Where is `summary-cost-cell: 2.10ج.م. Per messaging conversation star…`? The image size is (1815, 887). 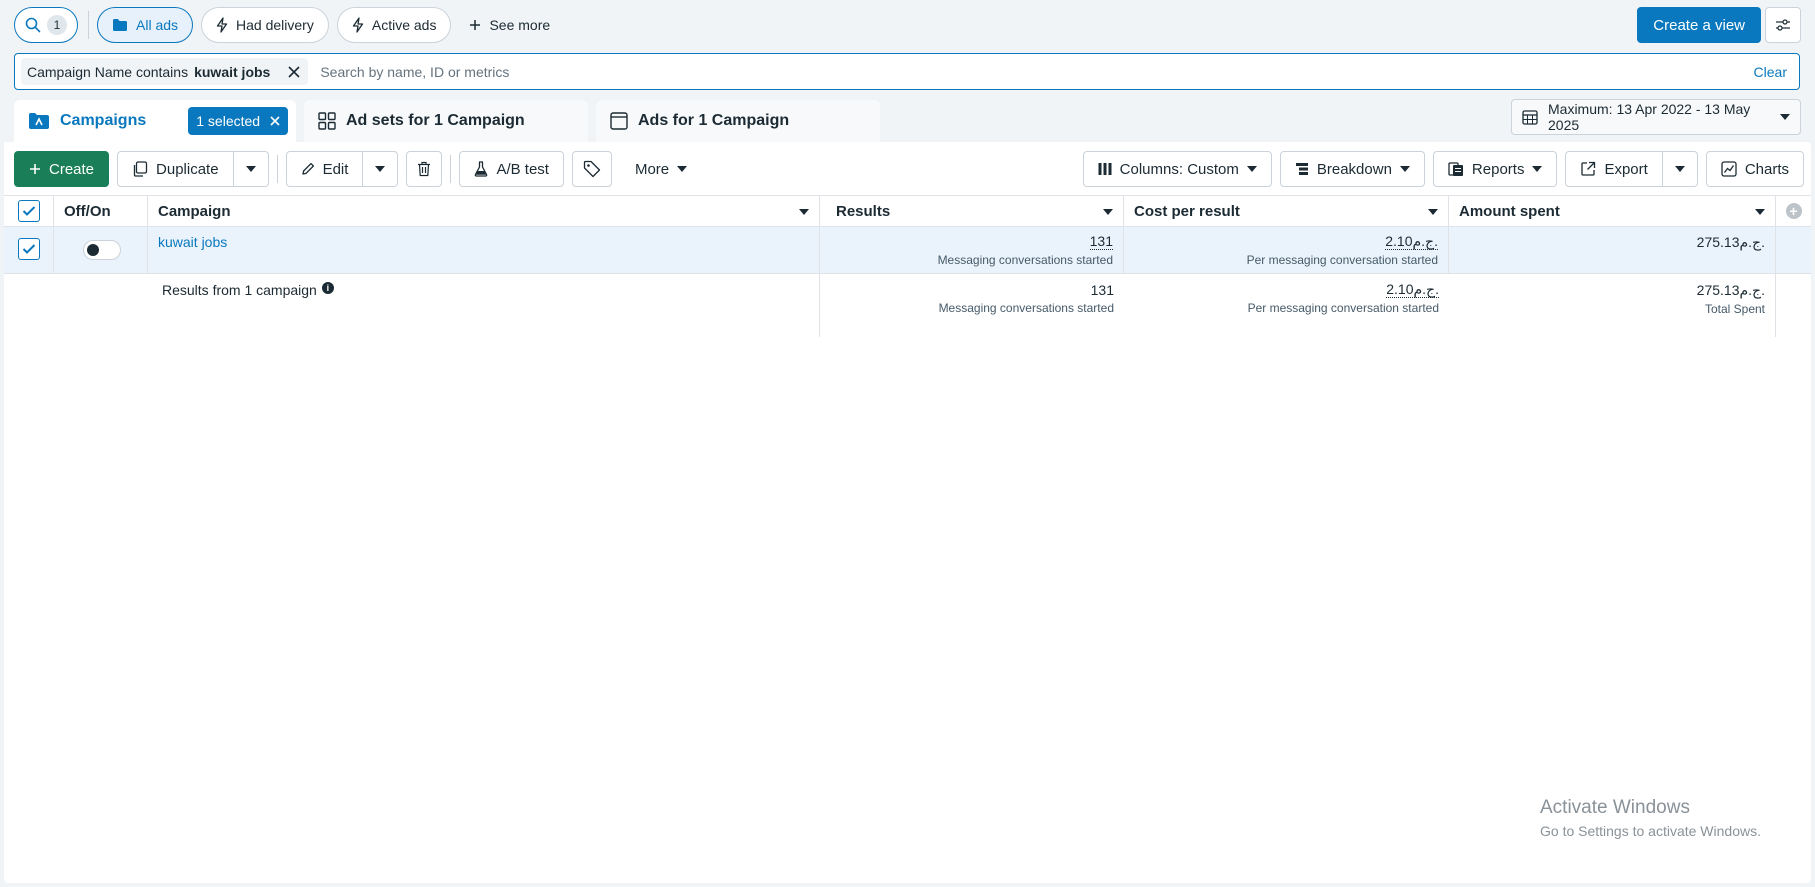 summary-cost-cell: 2.10ج.م. Per messaging conversation star… is located at coordinates (1286, 305).